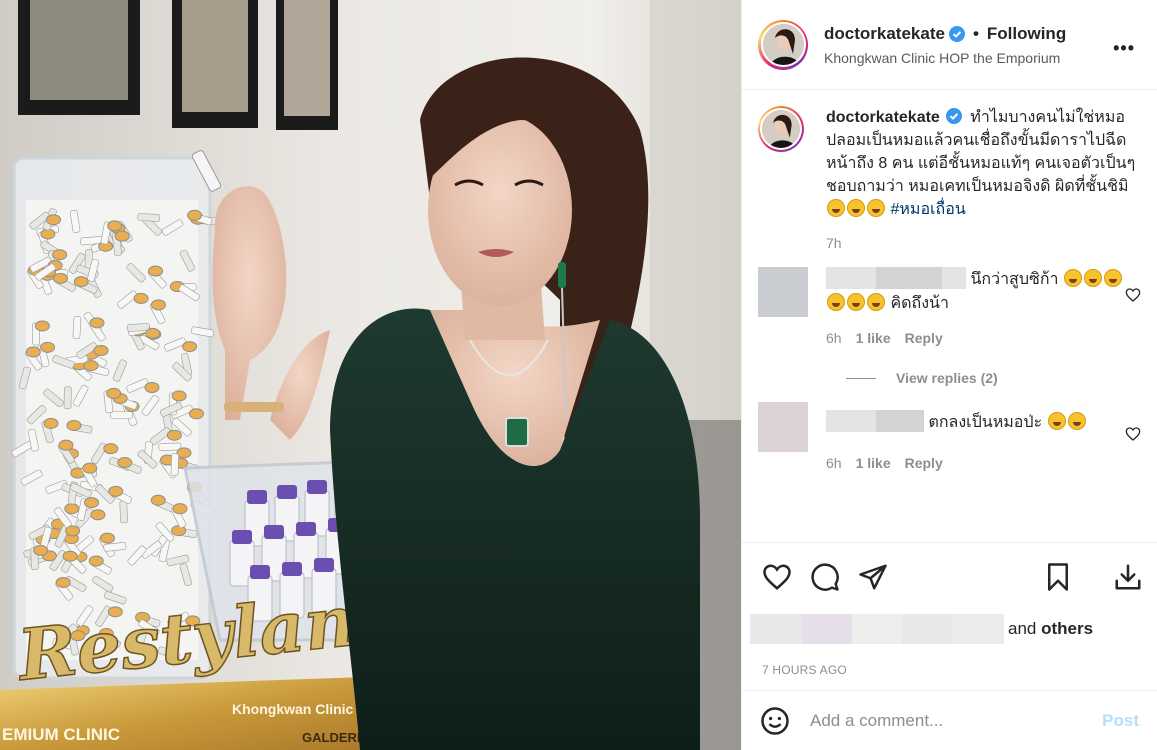  I want to click on box-text-left: EMIUM CLINIC, so click(61, 734).